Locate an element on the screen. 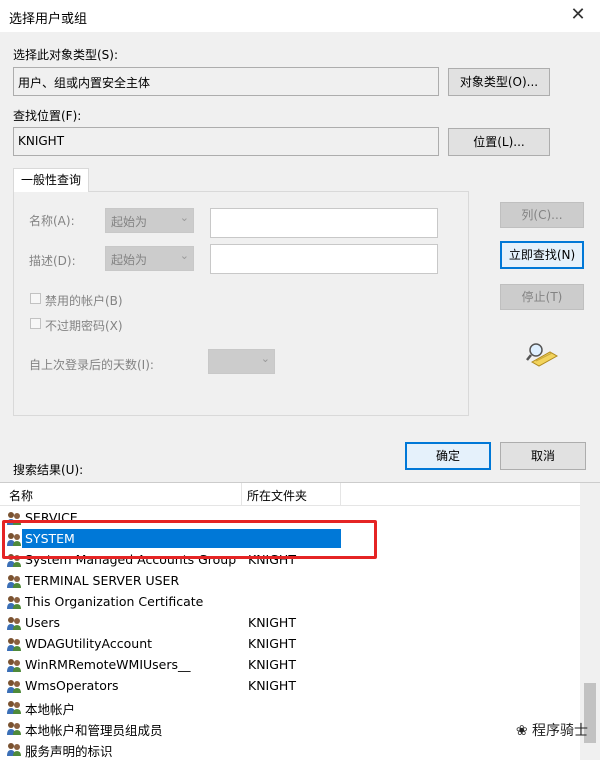 The width and height of the screenshot is (600, 760). column-header-folder: 所在文件夹 is located at coordinates (277, 495).